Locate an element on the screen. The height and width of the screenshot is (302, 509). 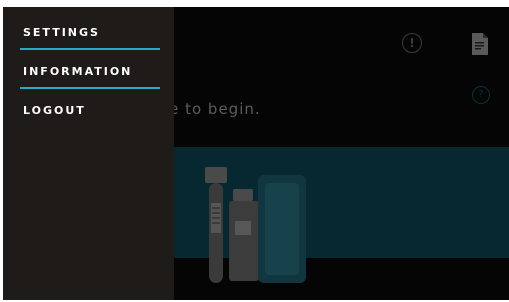
menu-item-label: INFORMATION is located at coordinates (78, 71).